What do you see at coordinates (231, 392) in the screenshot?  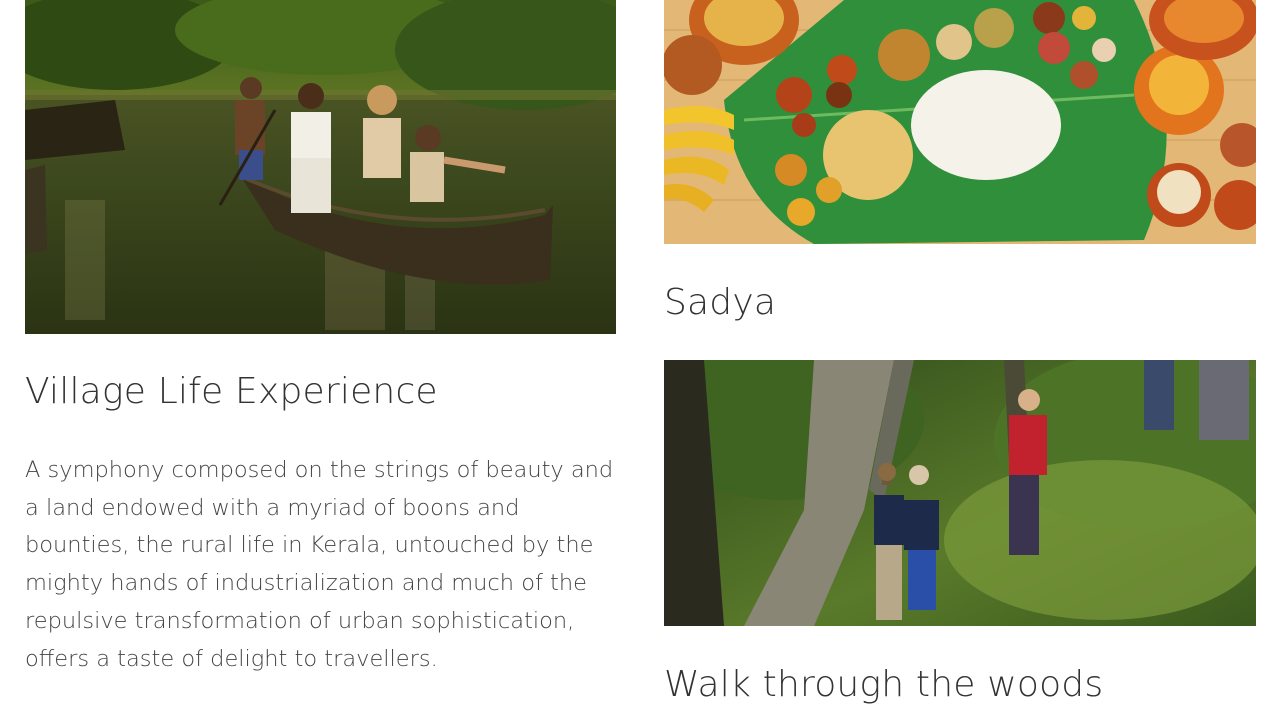 I see `village-life-title: Village Life Experience` at bounding box center [231, 392].